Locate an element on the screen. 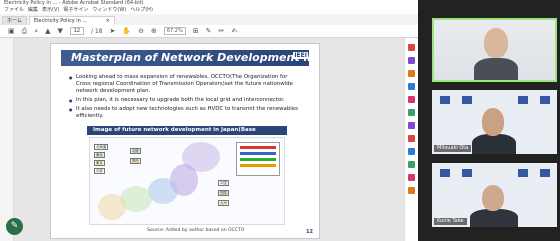 The image size is (560, 241). fit-page-icon: ⊞ is located at coordinates (196, 31).